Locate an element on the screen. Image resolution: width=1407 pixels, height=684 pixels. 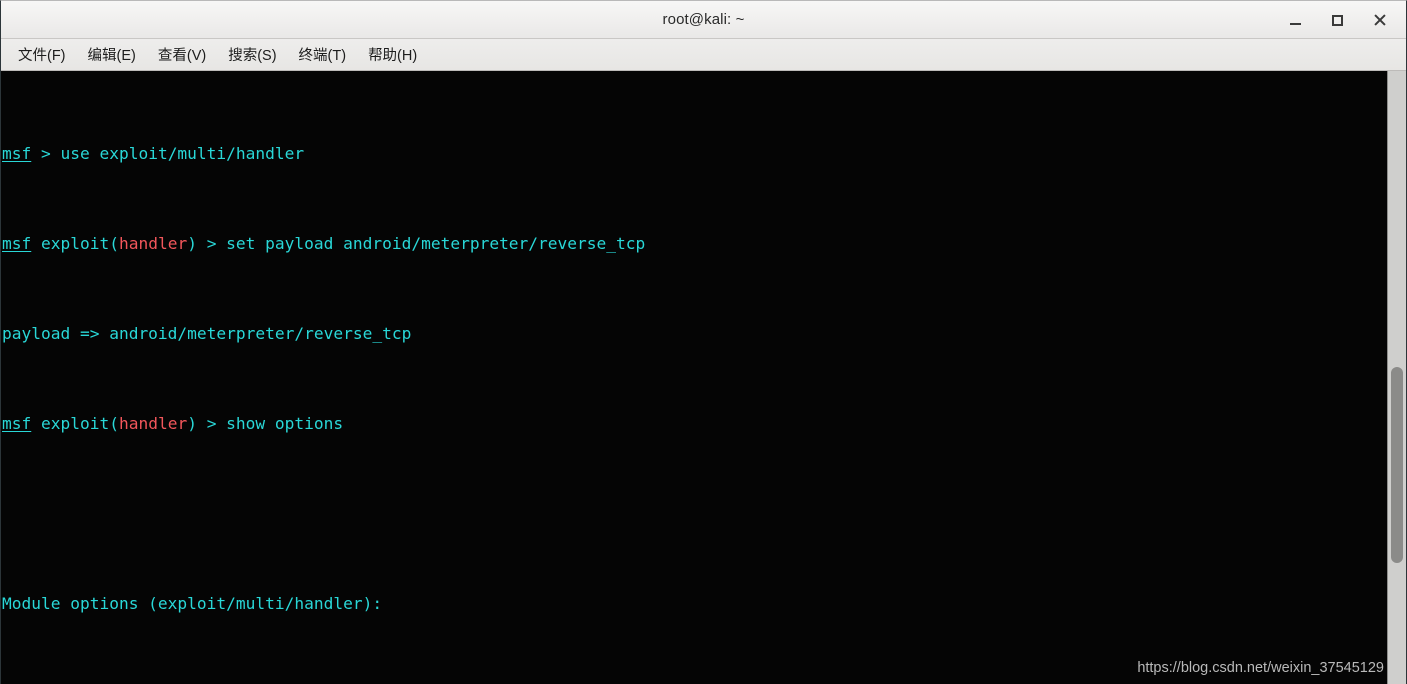
line-text: Module options (exploit/multi/handler): is located at coordinates (192, 603).